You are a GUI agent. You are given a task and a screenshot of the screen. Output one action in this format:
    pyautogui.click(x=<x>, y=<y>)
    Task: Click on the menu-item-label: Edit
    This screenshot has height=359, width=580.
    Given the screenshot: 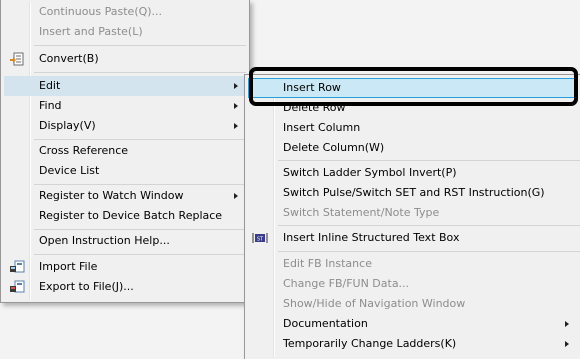 What is the action you would take?
    pyautogui.click(x=50, y=85)
    